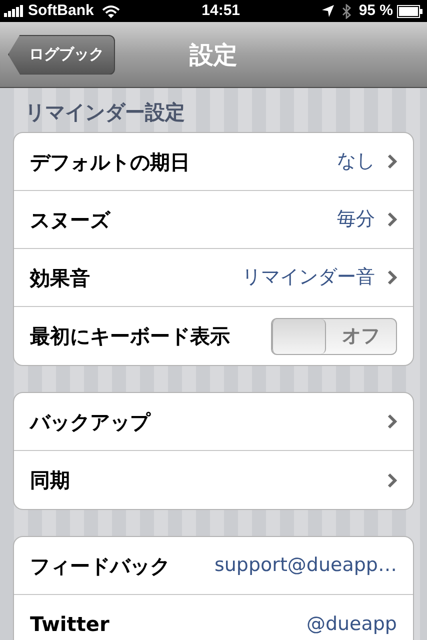 The image size is (427, 640). Describe the element at coordinates (221, 10) in the screenshot. I see `clock: 14:51` at that location.